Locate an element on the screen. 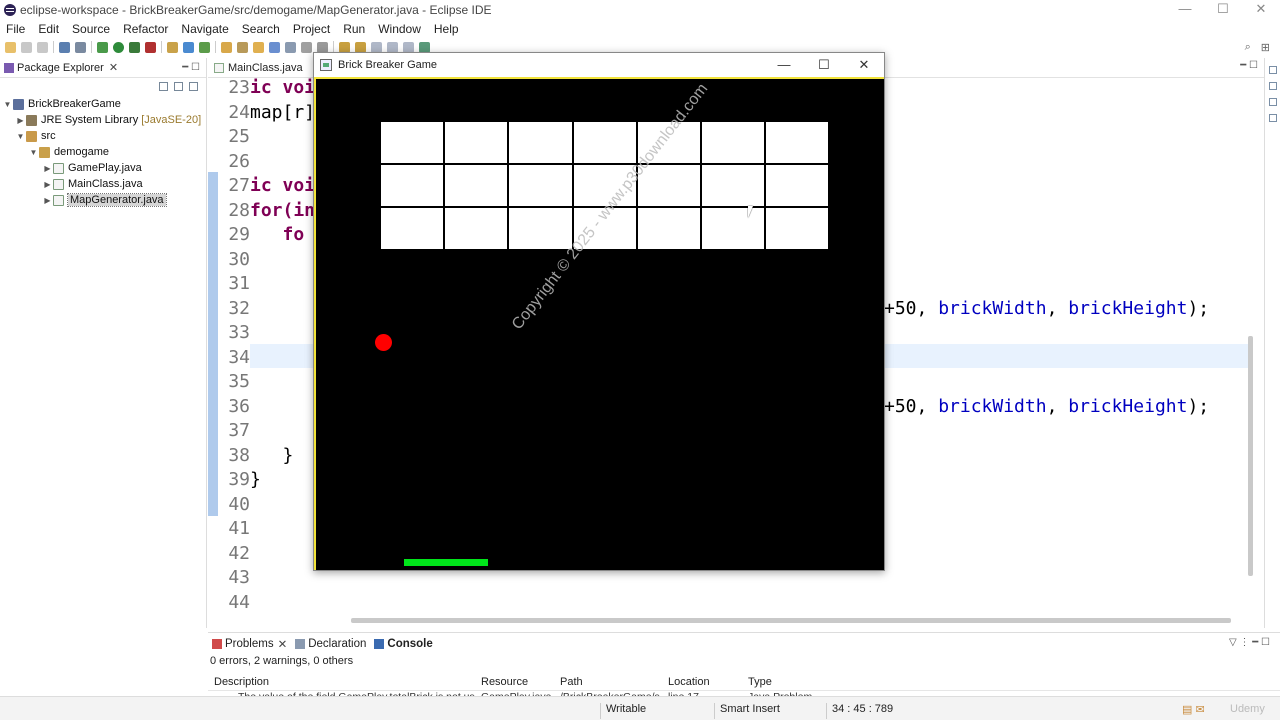 Image resolution: width=1280 pixels, height=720 pixels. search-tool-icon is located at coordinates (258, 47).